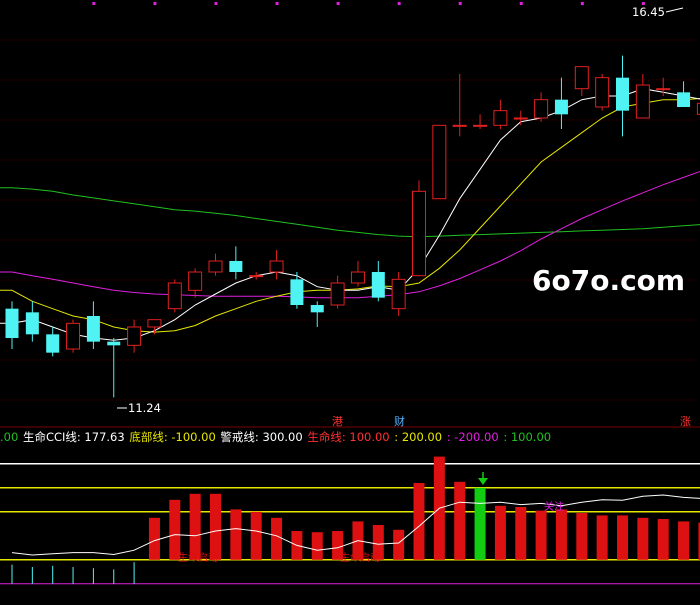 The image size is (700, 605). I want to click on low-price-label: 11.24, so click(144, 408).